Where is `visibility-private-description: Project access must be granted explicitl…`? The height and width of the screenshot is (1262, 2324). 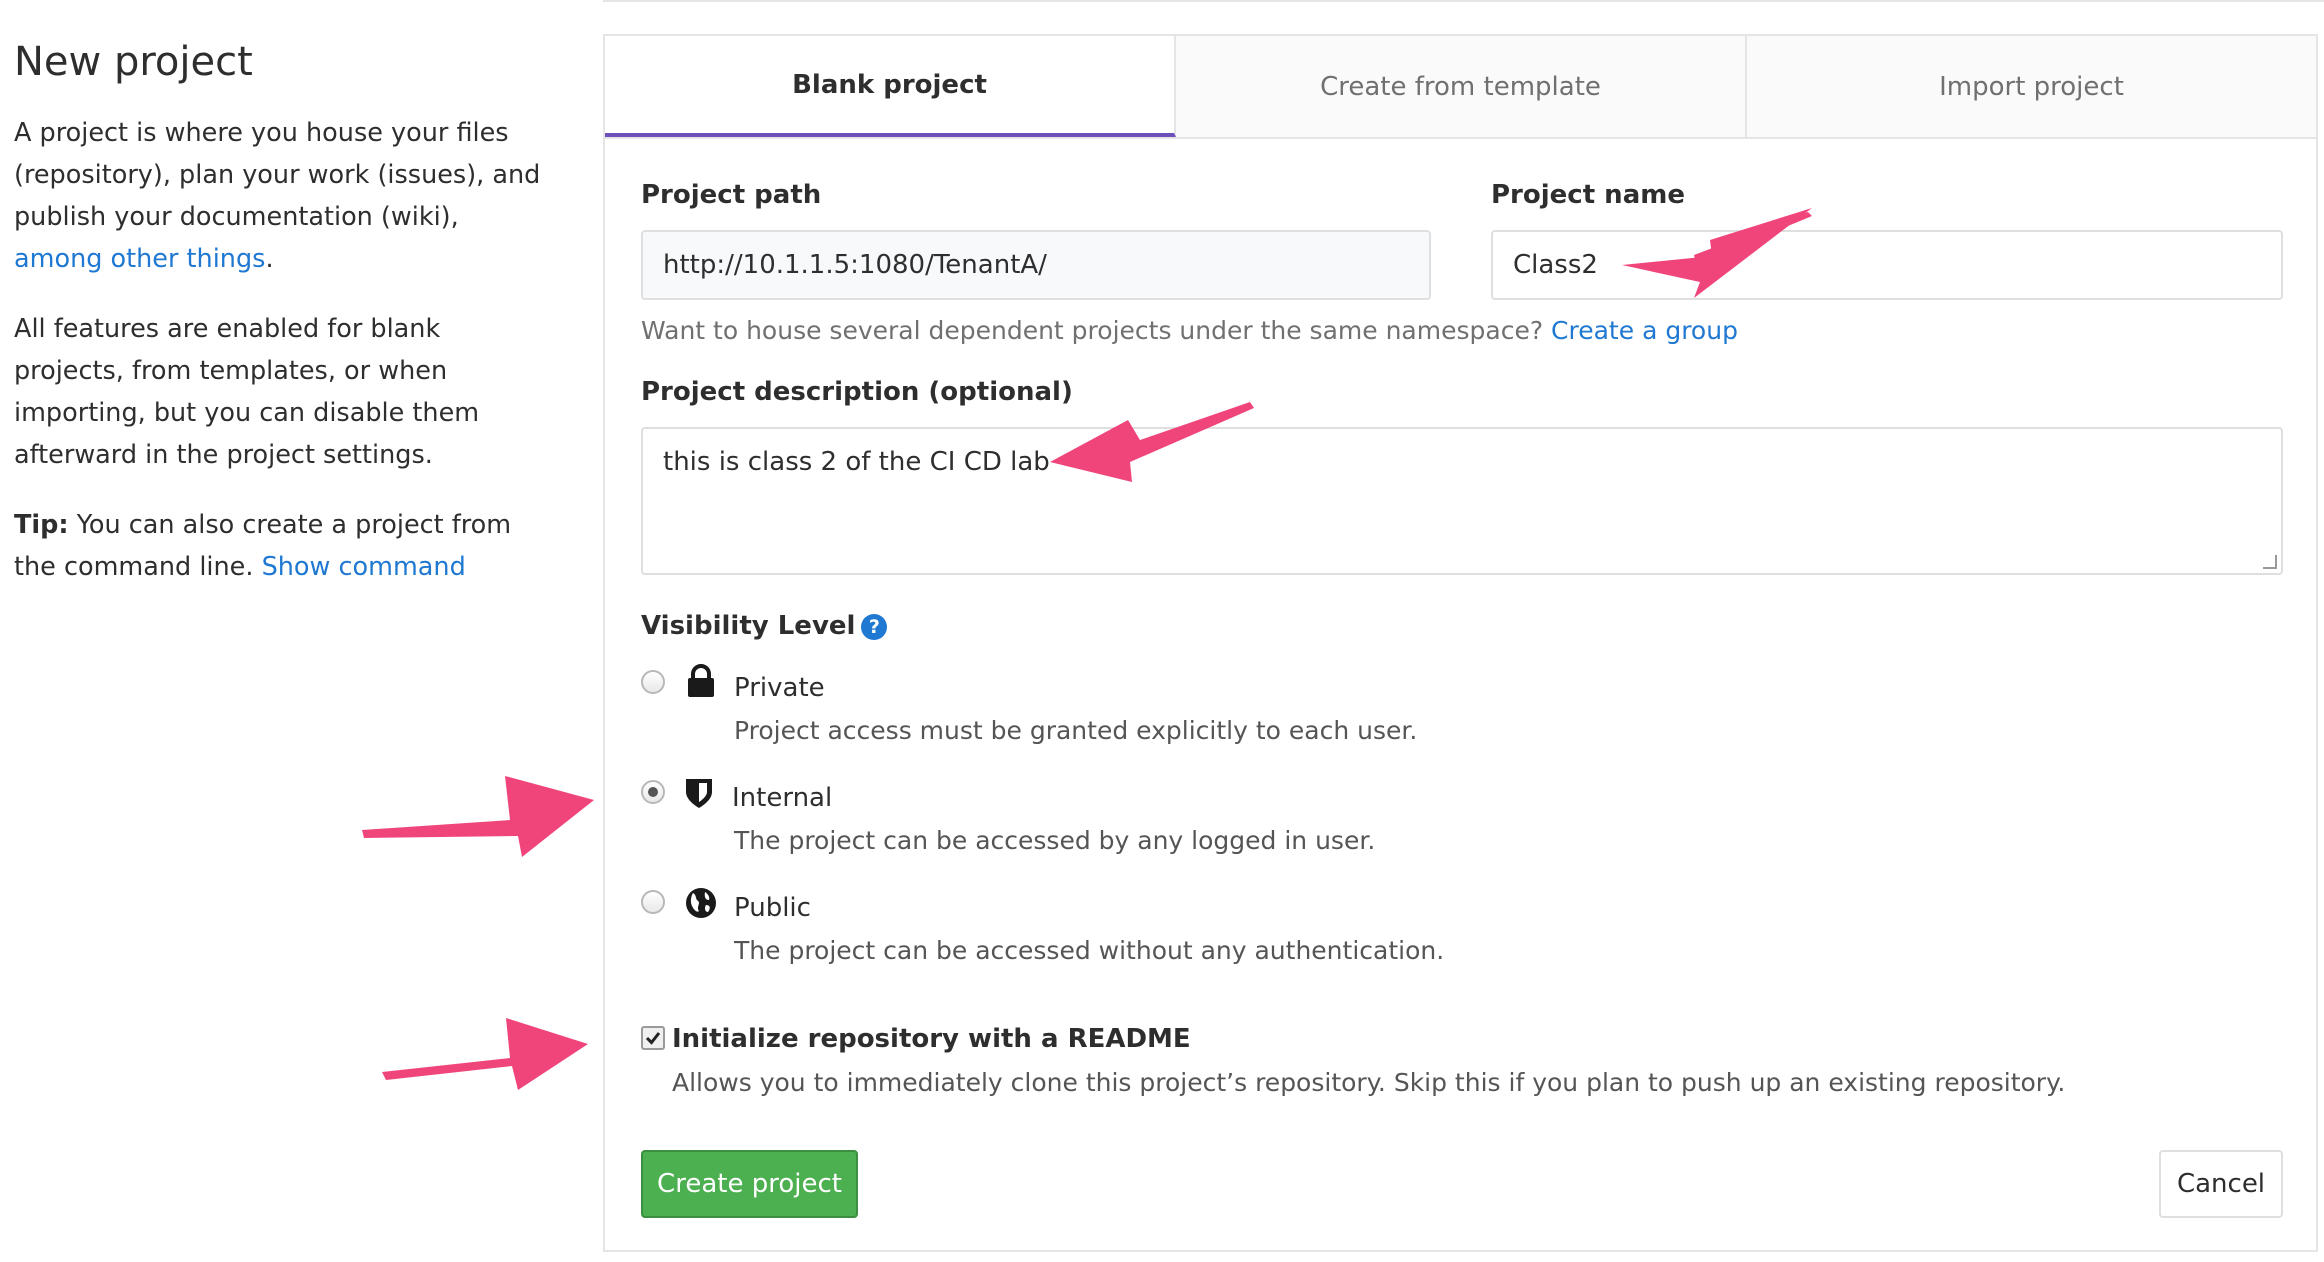
visibility-private-description: Project access must be granted explicitl… is located at coordinates (1076, 730).